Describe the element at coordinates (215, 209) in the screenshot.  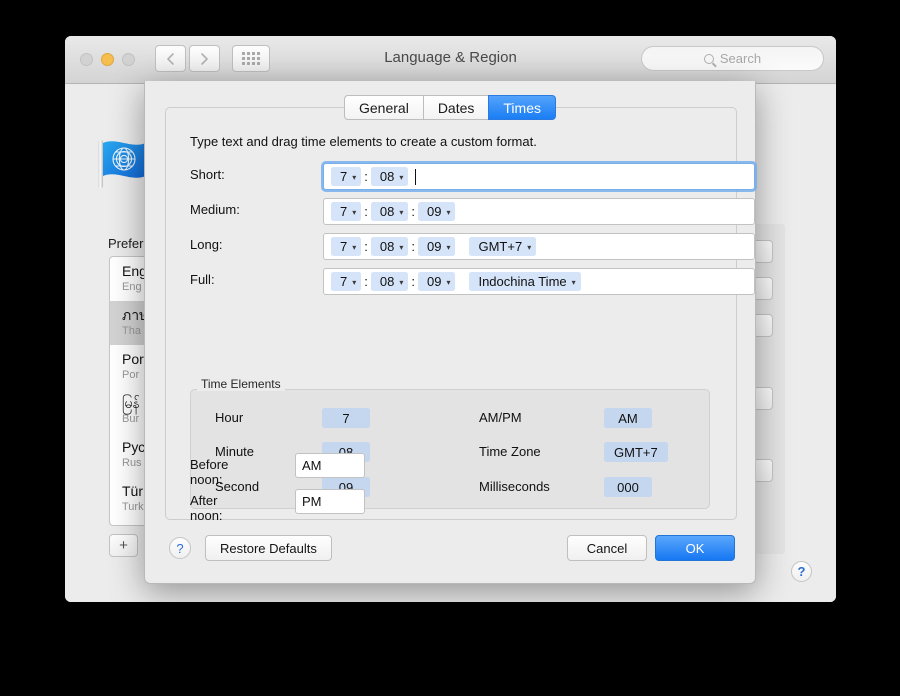
I see `medium-format-label: Medium:` at that location.